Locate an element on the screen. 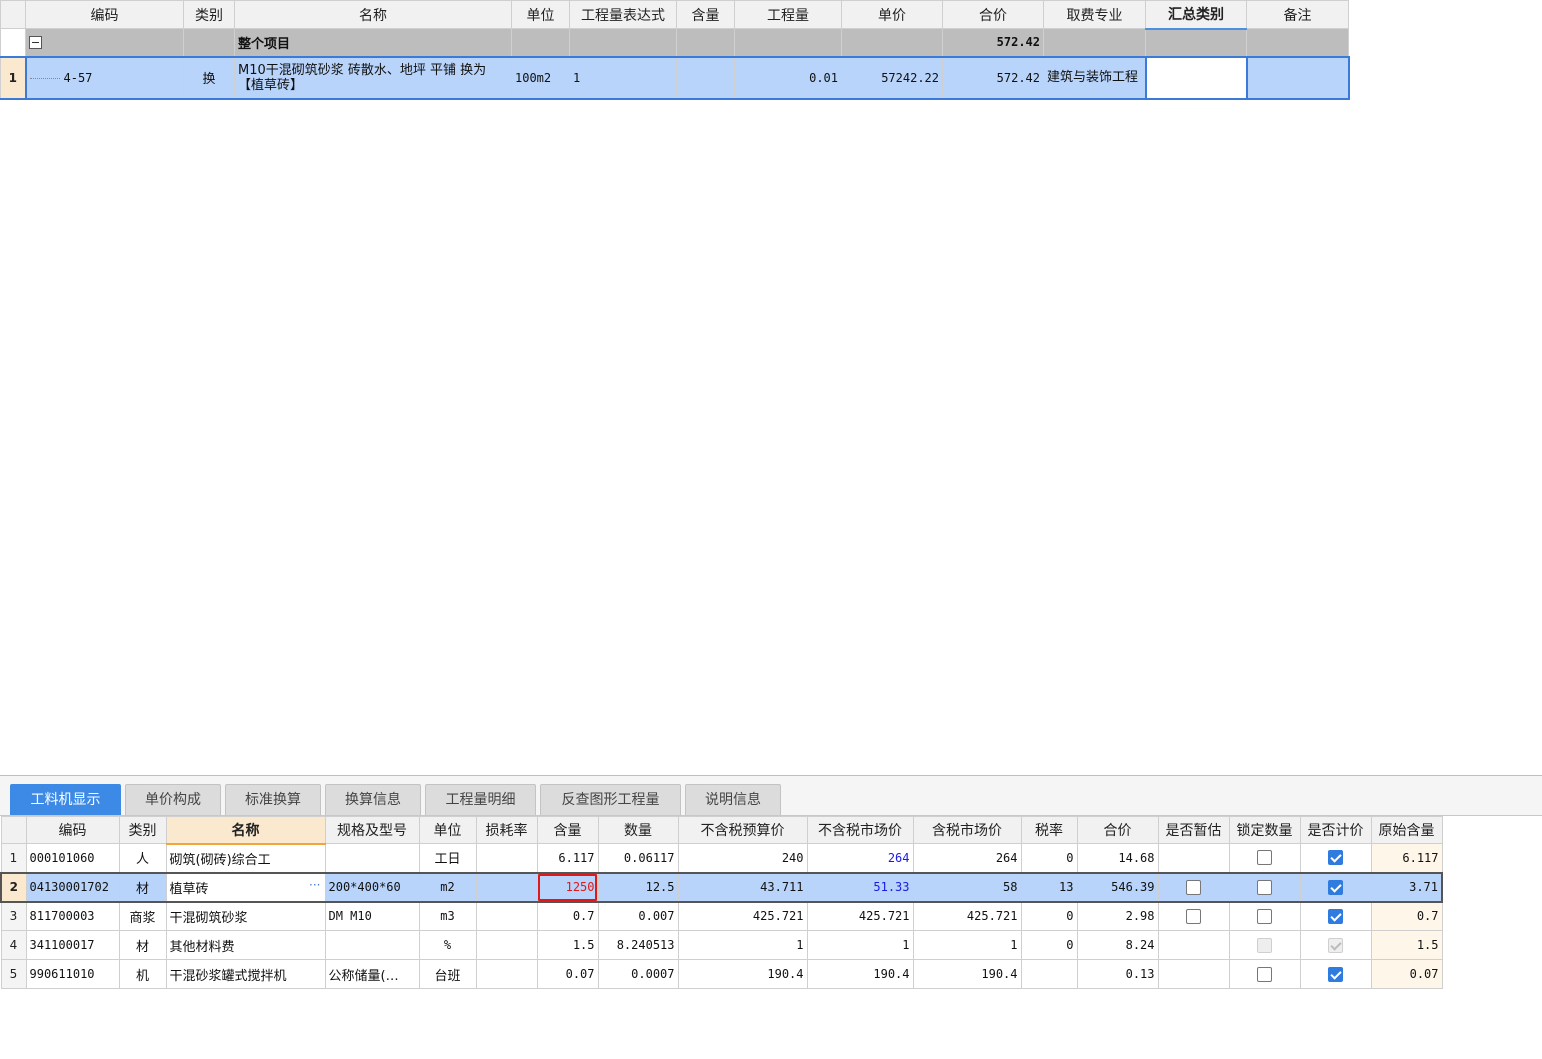  cell-content: 6.117 is located at coordinates (567, 858).